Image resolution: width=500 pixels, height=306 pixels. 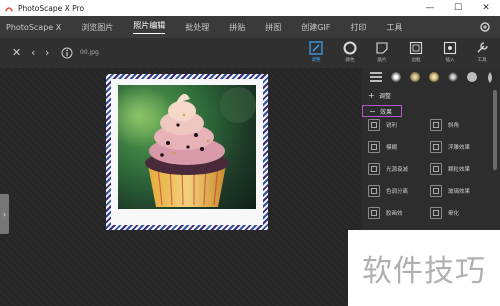 What do you see at coordinates (454, 126) in the screenshot?
I see `filter-label: 斜角` at bounding box center [454, 126].